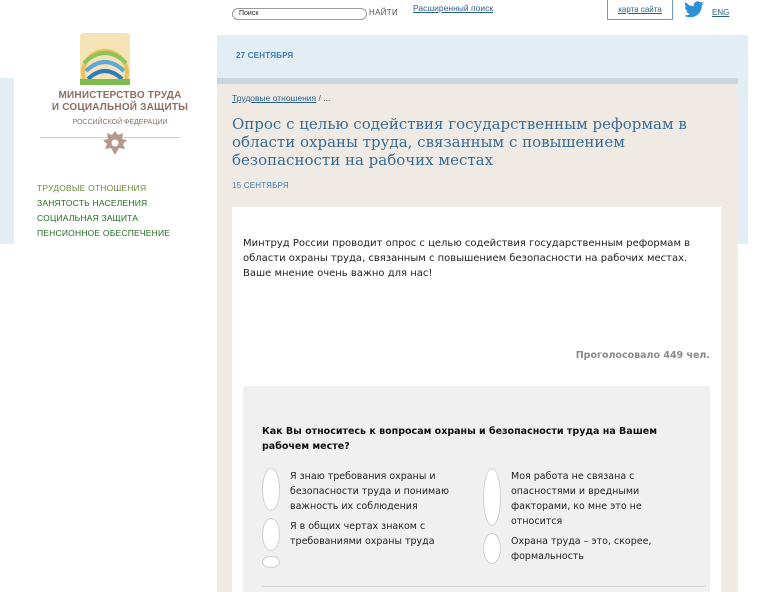  Describe the element at coordinates (103, 233) in the screenshot. I see `sidebar-item-pensions: ПЕНСИОННОЕ ОБЕСПЕЧЕНИЕ` at that location.